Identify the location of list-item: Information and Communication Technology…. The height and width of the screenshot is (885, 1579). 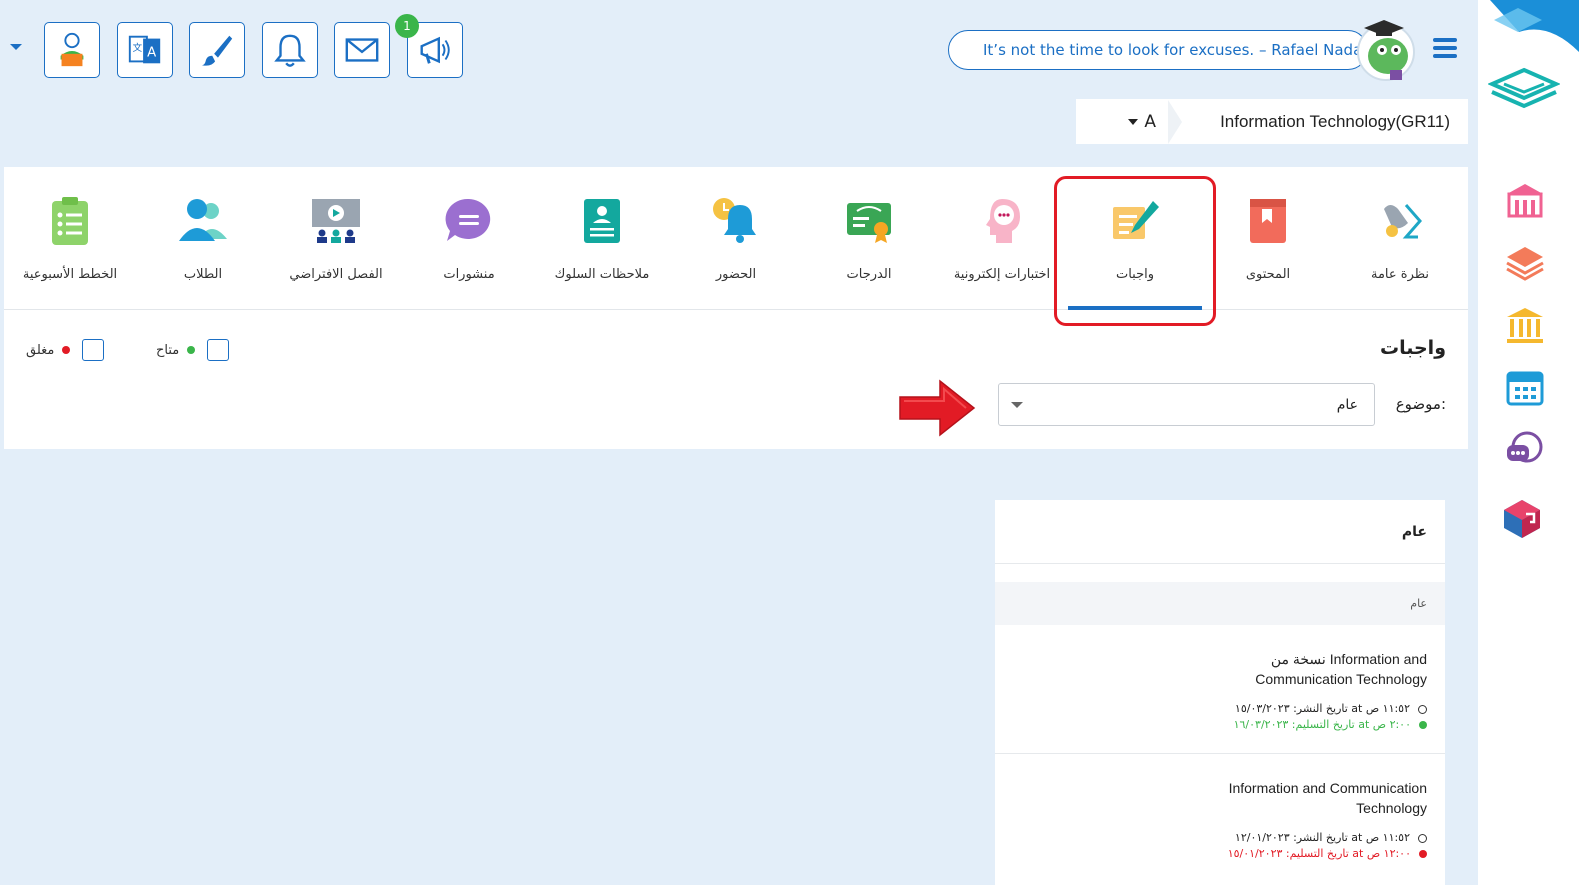
(1220, 818).